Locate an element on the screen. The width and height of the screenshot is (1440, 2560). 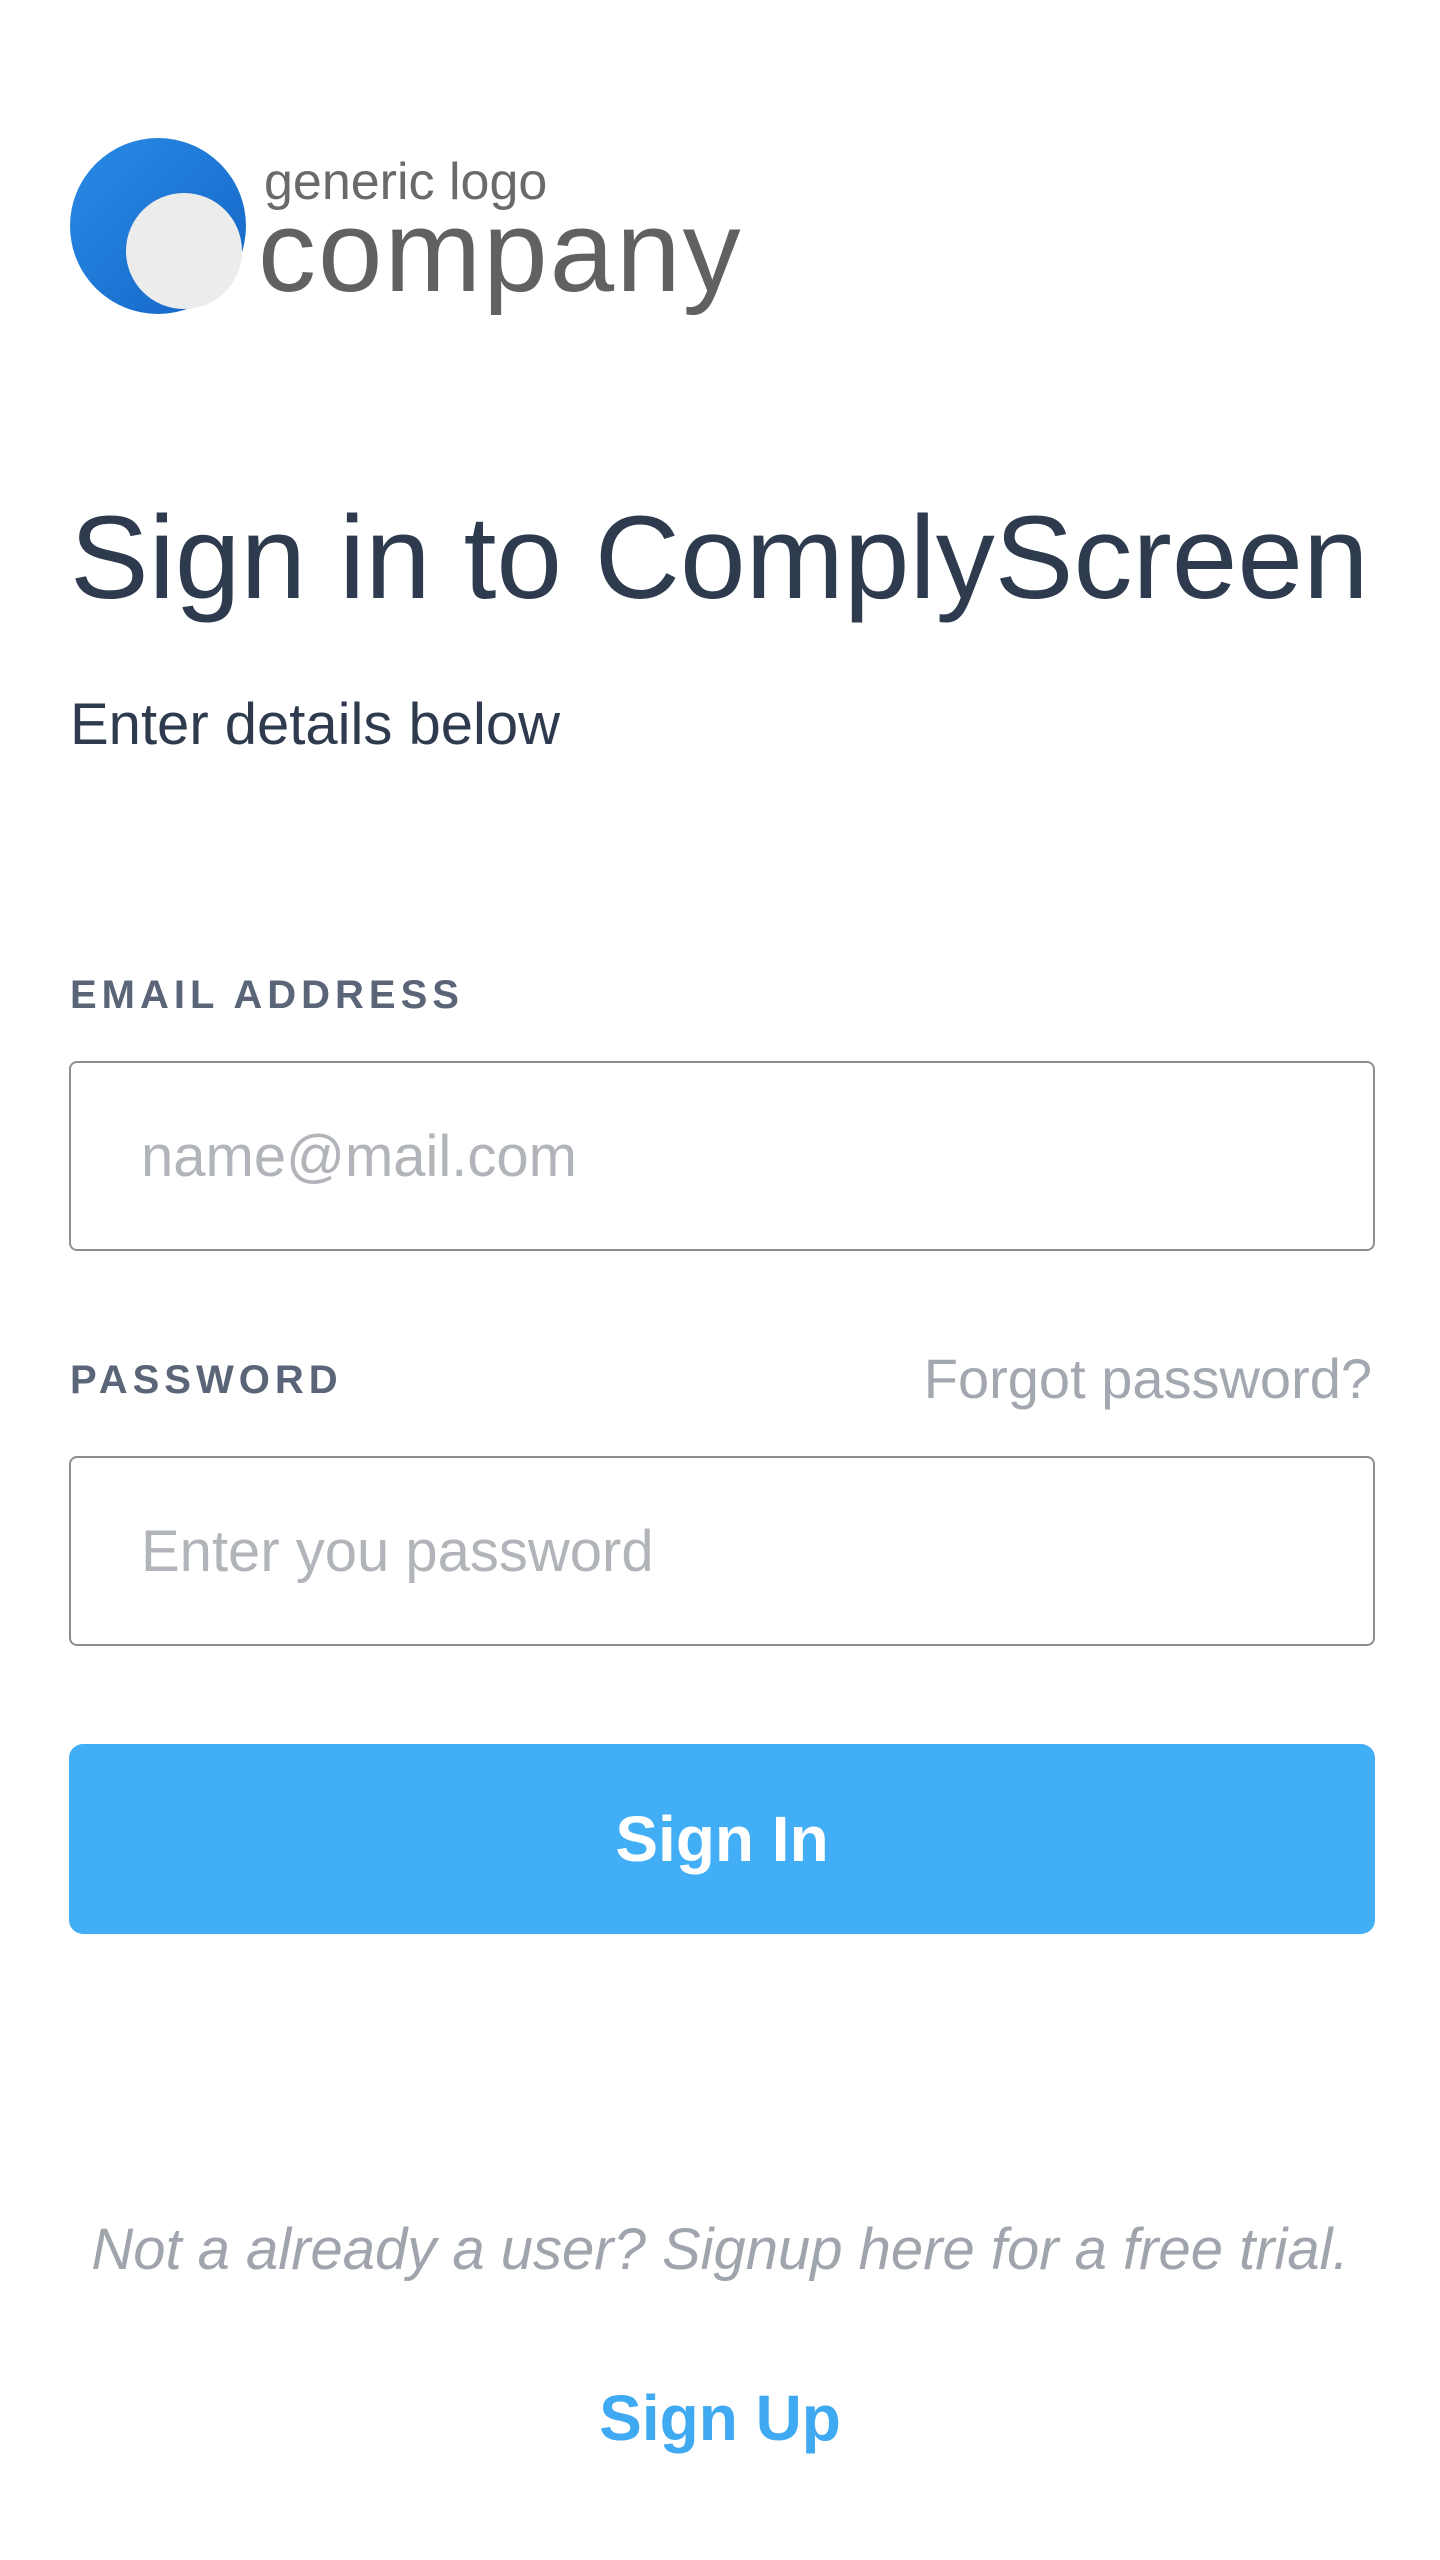
logo-company-name: company is located at coordinates (500, 251).